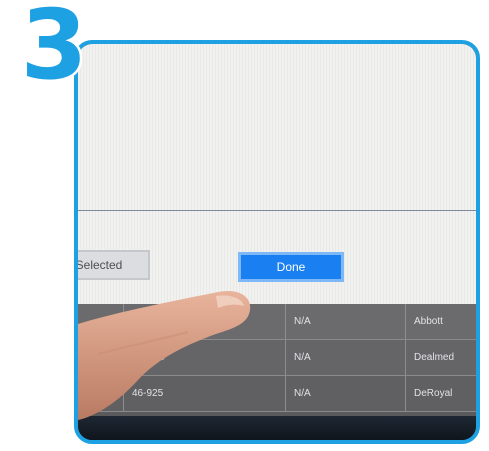 This screenshot has height=451, width=489. I want to click on table-cell-vendor: Abbott, so click(428, 321).